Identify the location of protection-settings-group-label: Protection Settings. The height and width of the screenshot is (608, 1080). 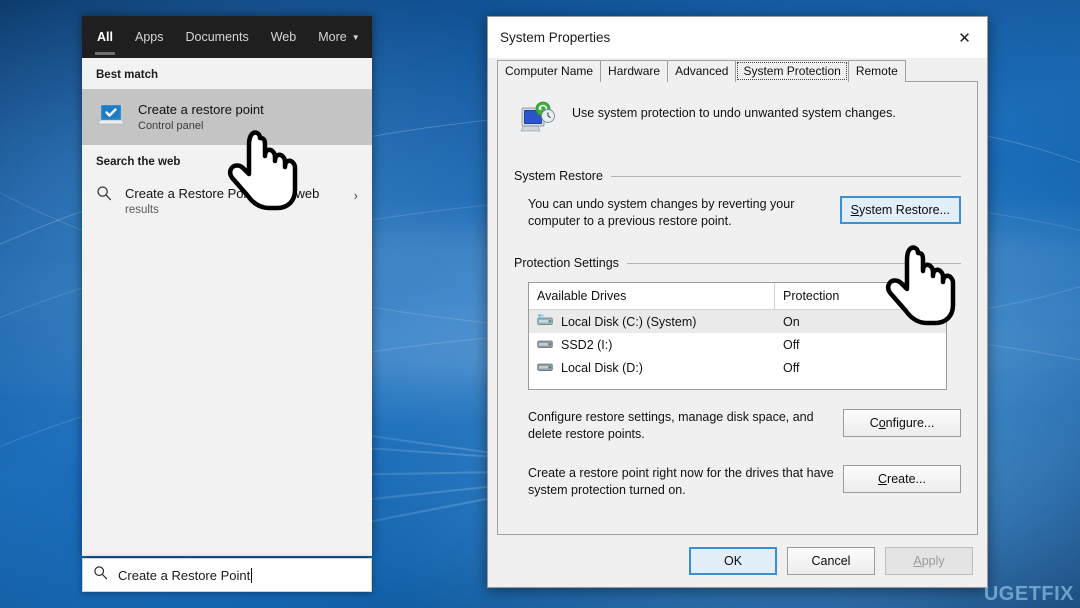
(566, 263).